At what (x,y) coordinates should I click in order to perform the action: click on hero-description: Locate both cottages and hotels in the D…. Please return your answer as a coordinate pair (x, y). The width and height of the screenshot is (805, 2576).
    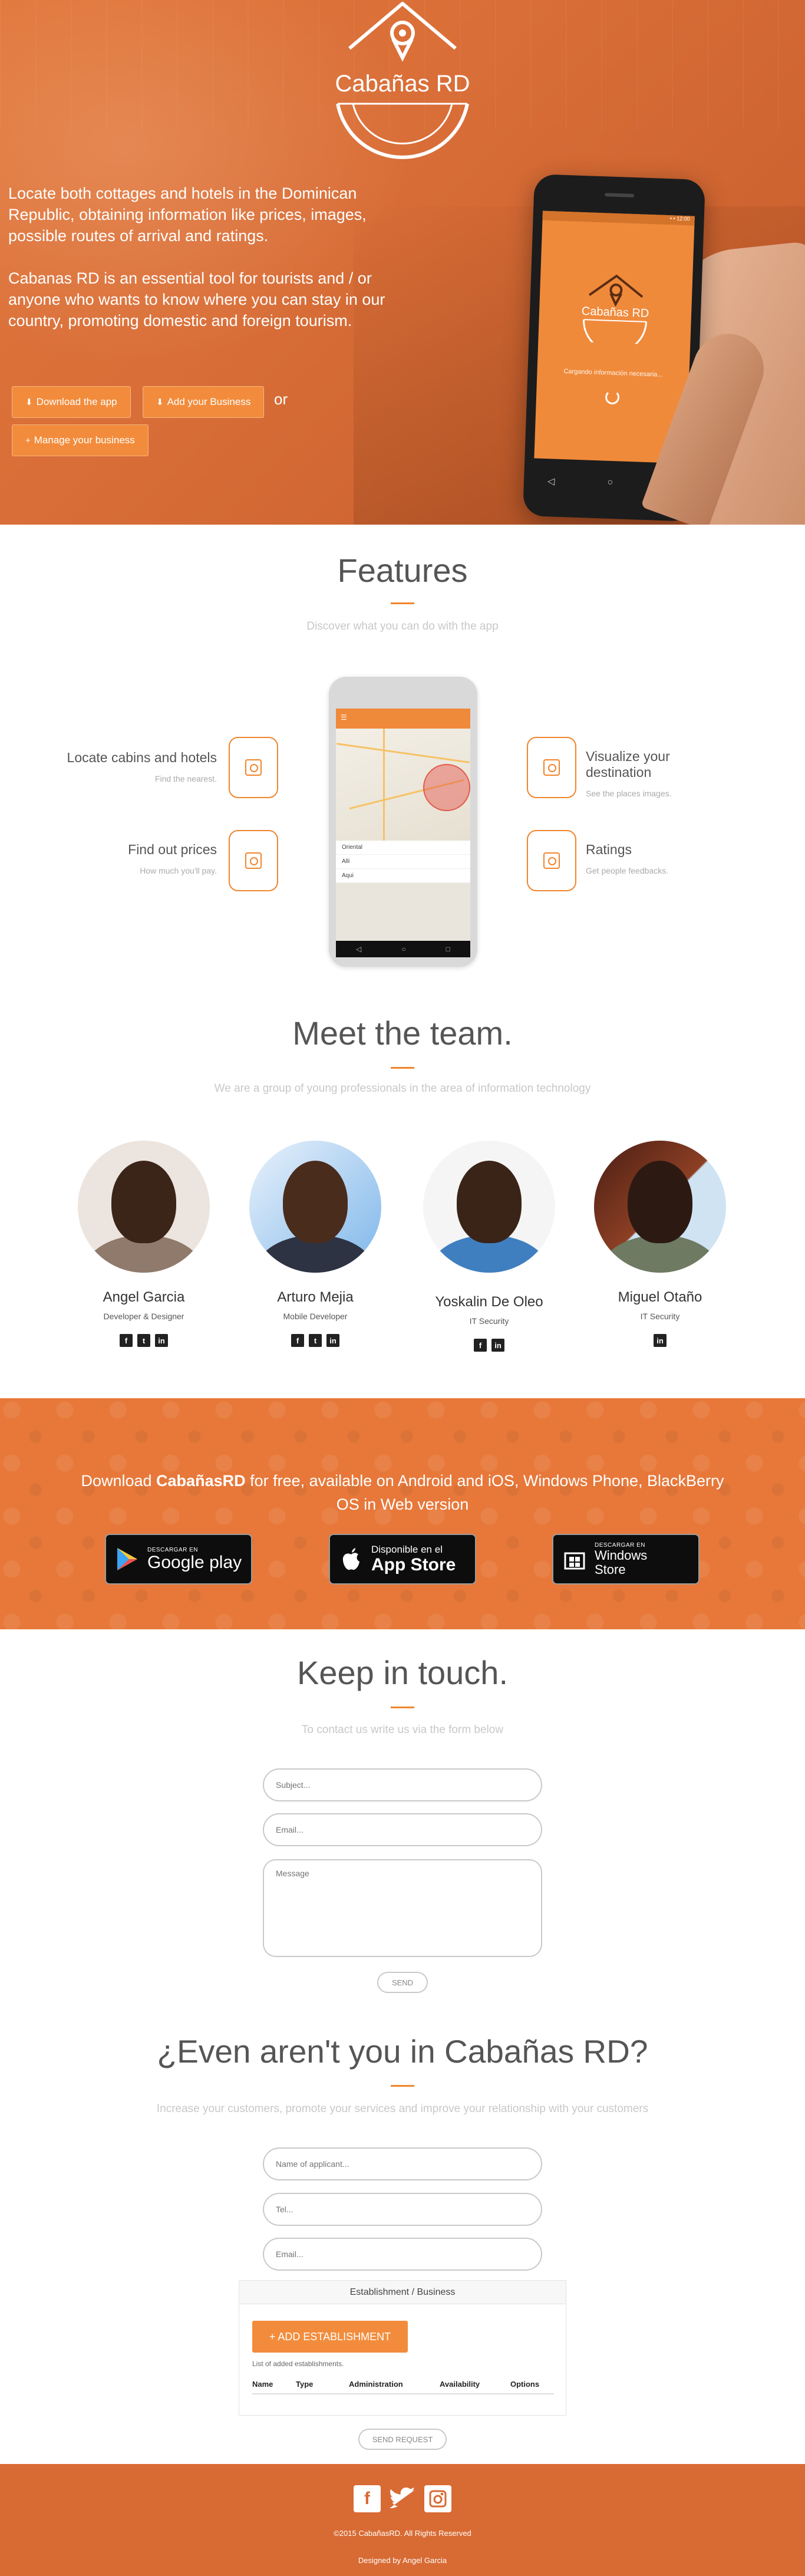
    Looking at the image, I should click on (200, 268).